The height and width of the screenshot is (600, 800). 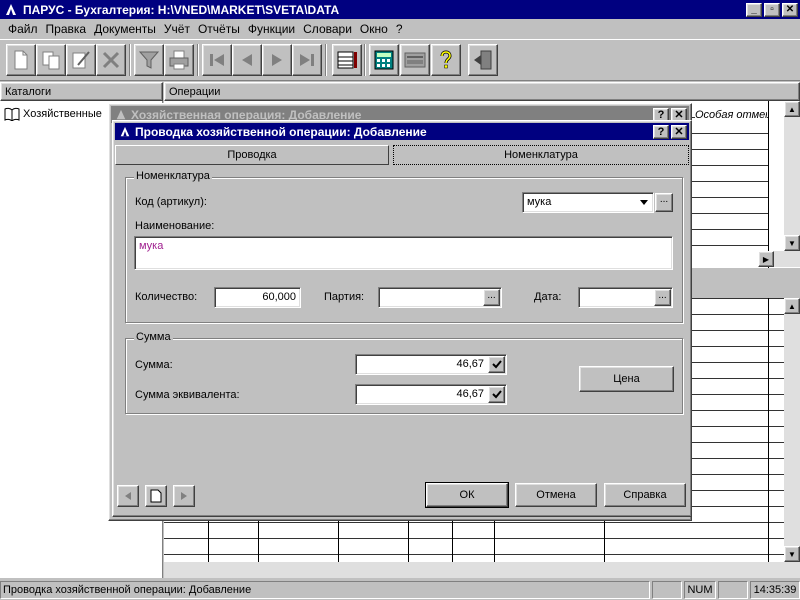 What do you see at coordinates (548, 297) in the screenshot?
I see `date-label: Дата:` at bounding box center [548, 297].